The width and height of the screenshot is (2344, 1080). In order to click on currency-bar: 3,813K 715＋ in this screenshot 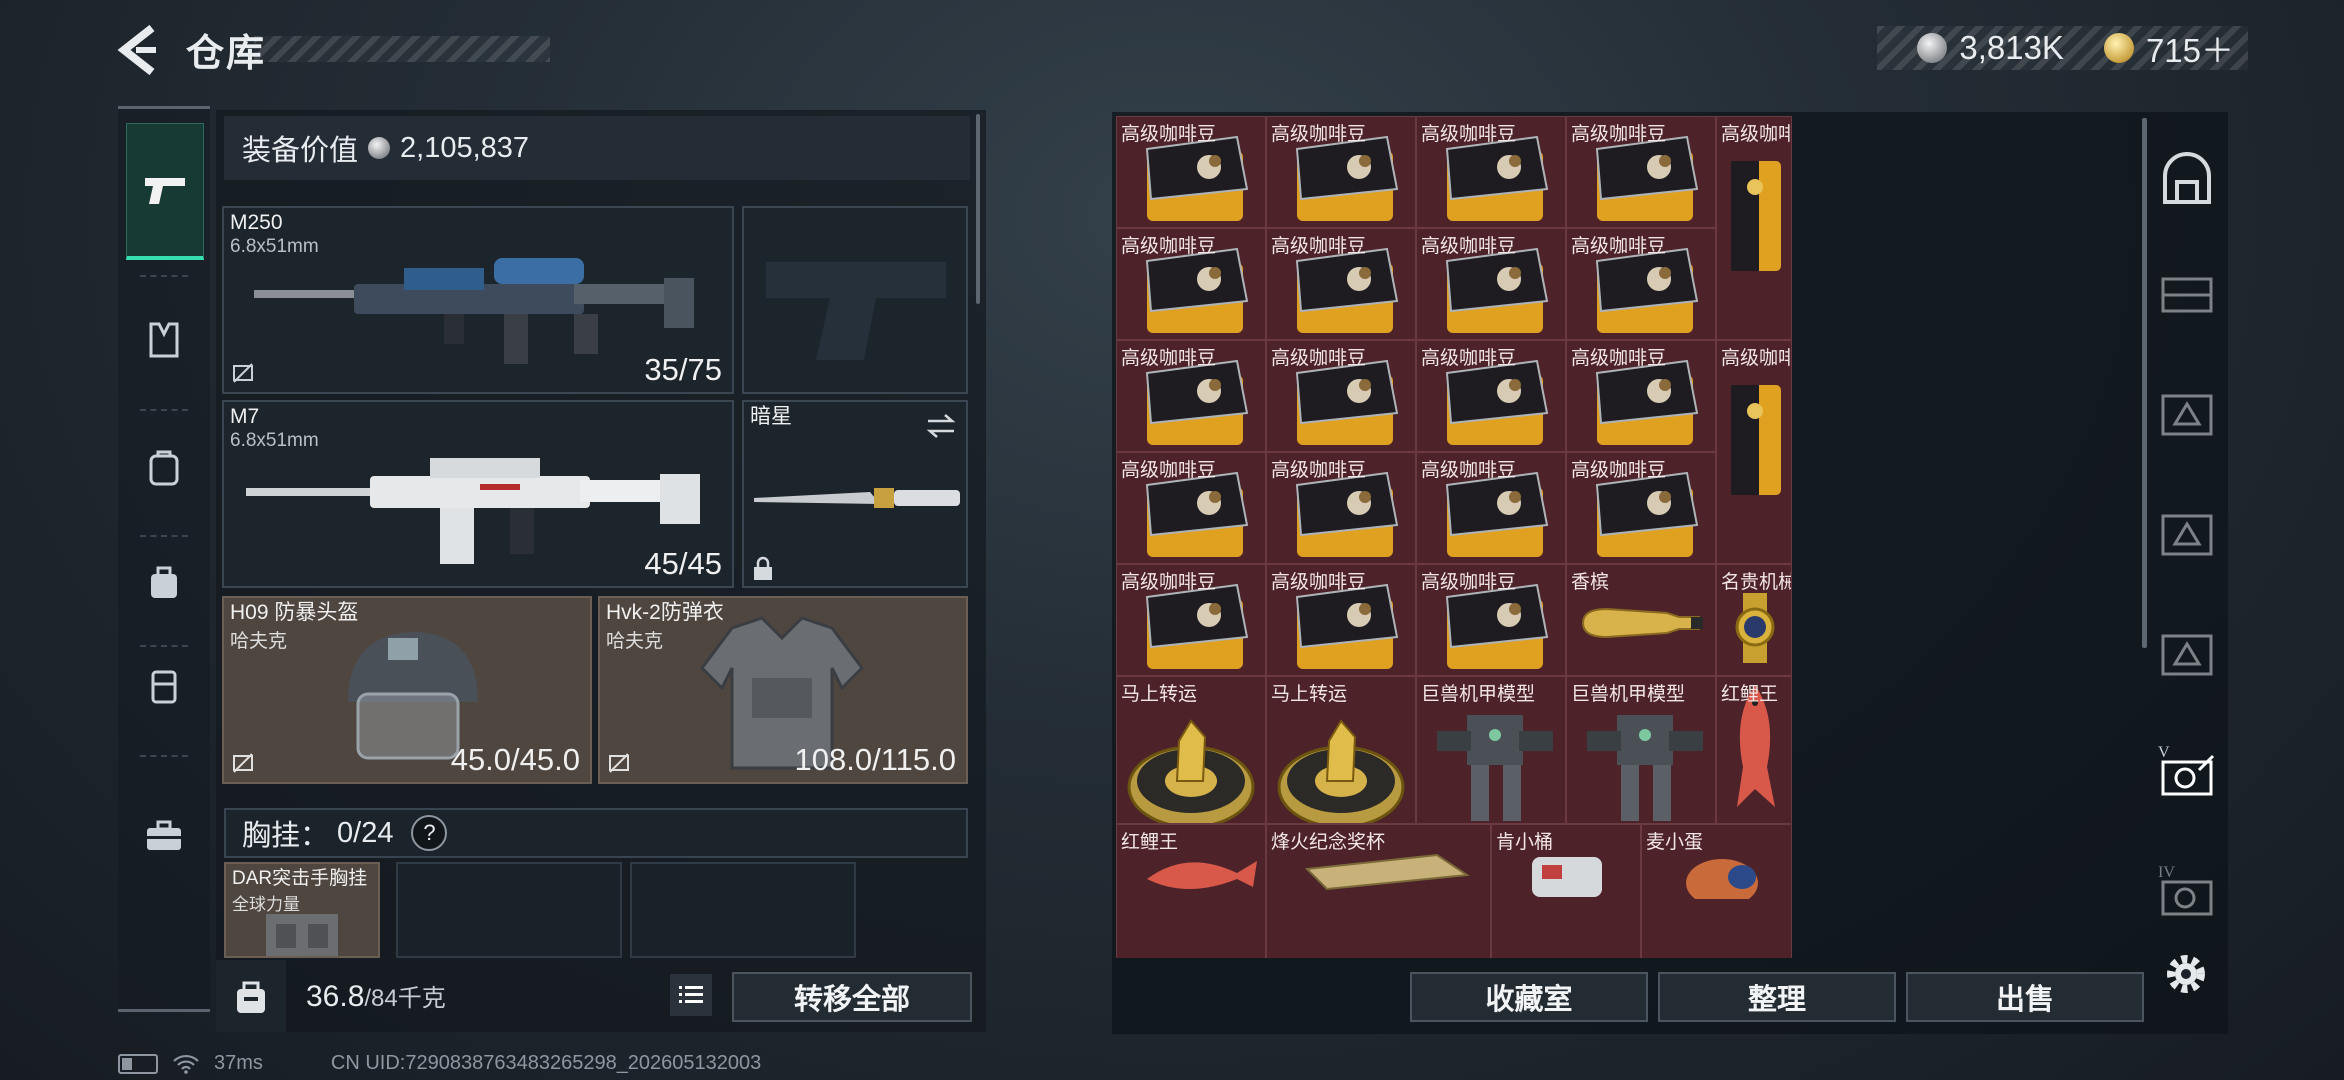, I will do `click(2062, 48)`.